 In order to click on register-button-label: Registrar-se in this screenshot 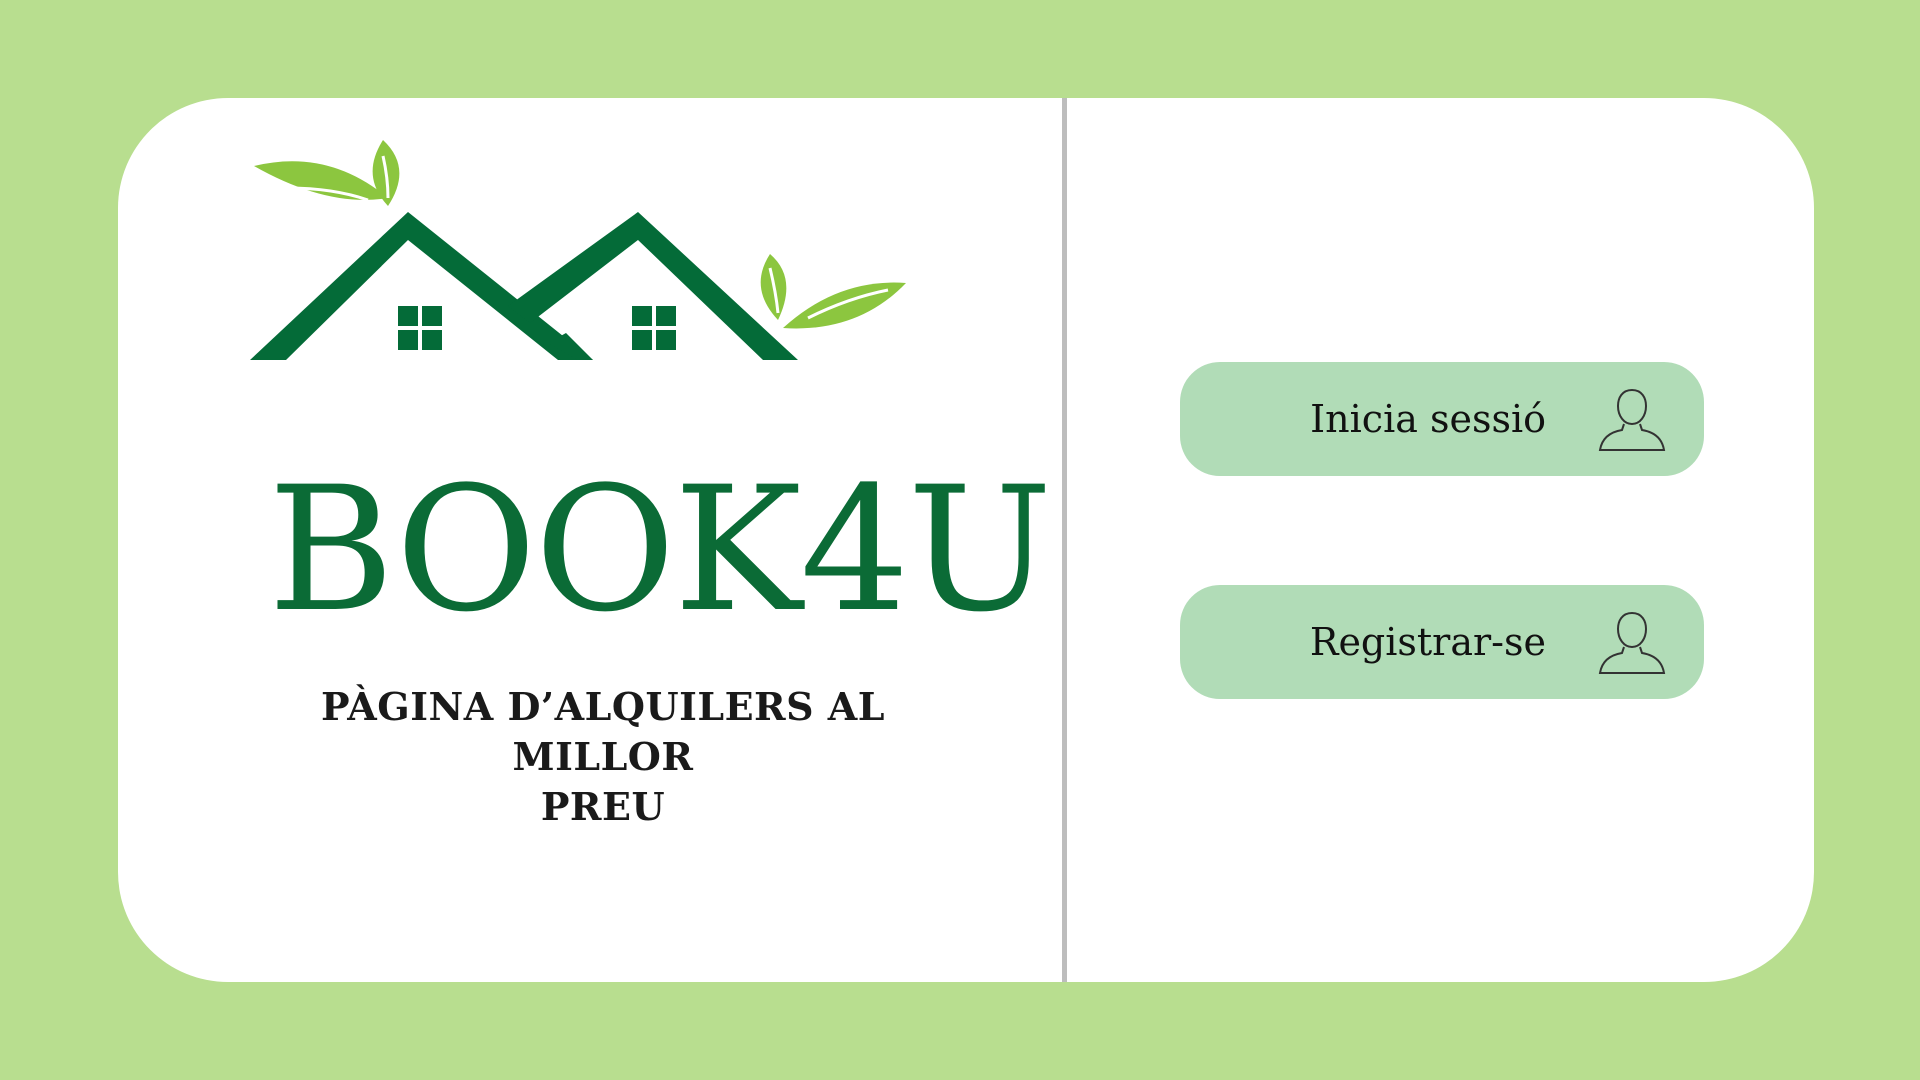, I will do `click(1427, 642)`.